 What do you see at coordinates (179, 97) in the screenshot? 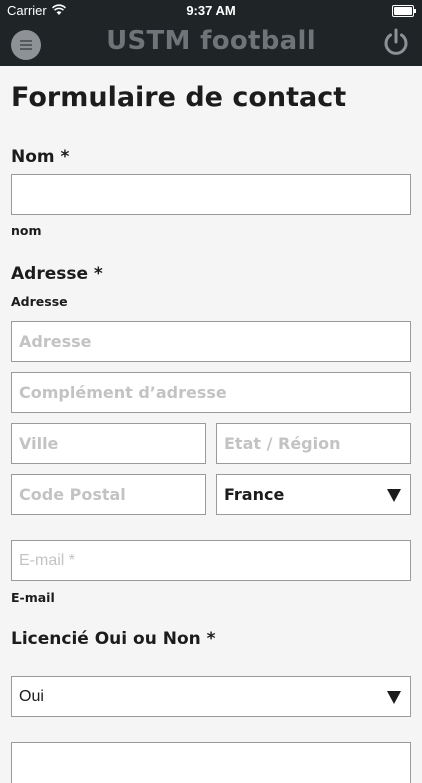
I see `page-title: Formulaire de contact` at bounding box center [179, 97].